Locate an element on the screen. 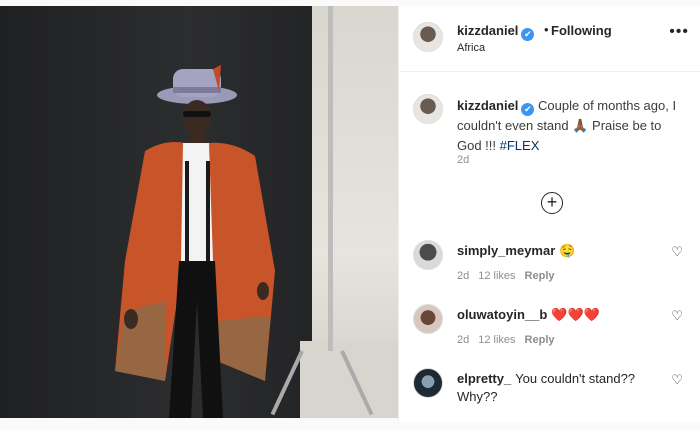  author-username: kizzdaniel ✔ is located at coordinates (496, 32).